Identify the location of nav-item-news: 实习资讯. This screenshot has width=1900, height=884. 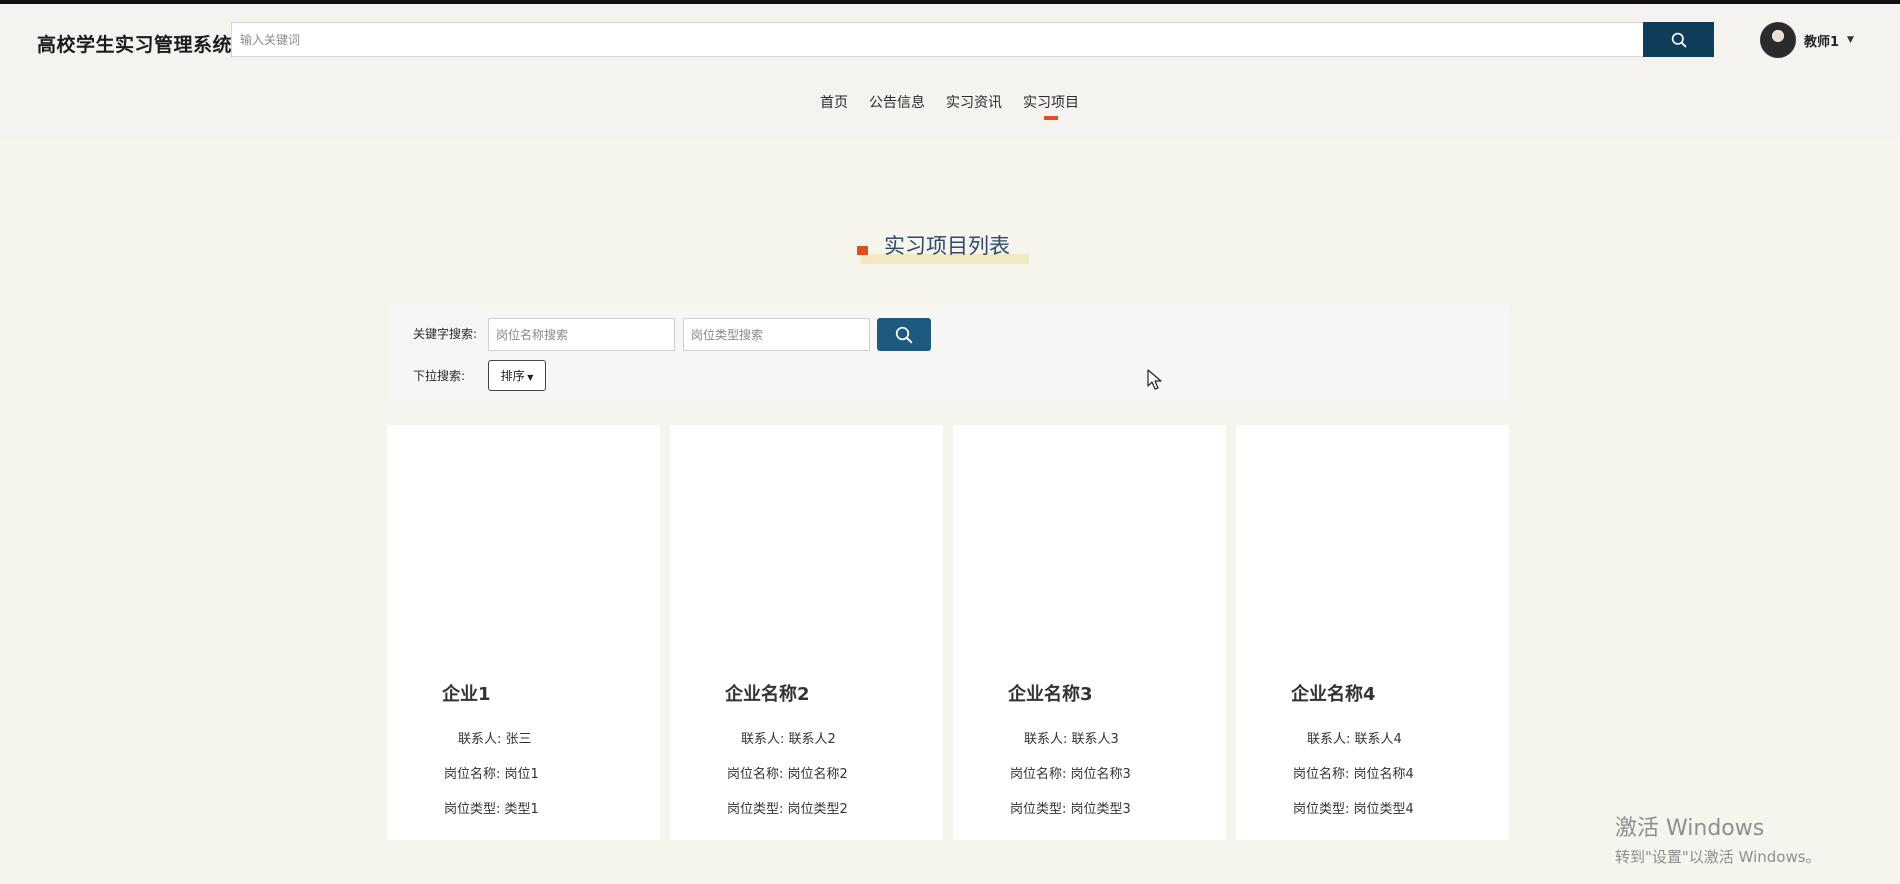
(974, 106).